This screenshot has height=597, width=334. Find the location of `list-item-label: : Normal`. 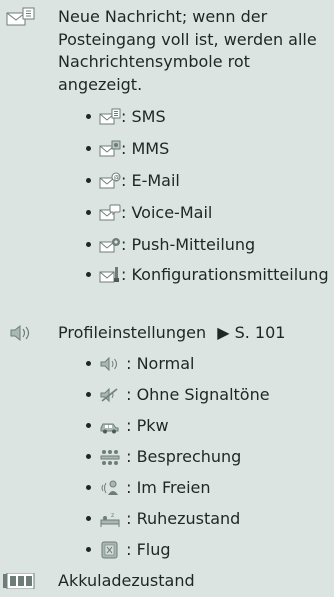

list-item-label: : Normal is located at coordinates (158, 363).